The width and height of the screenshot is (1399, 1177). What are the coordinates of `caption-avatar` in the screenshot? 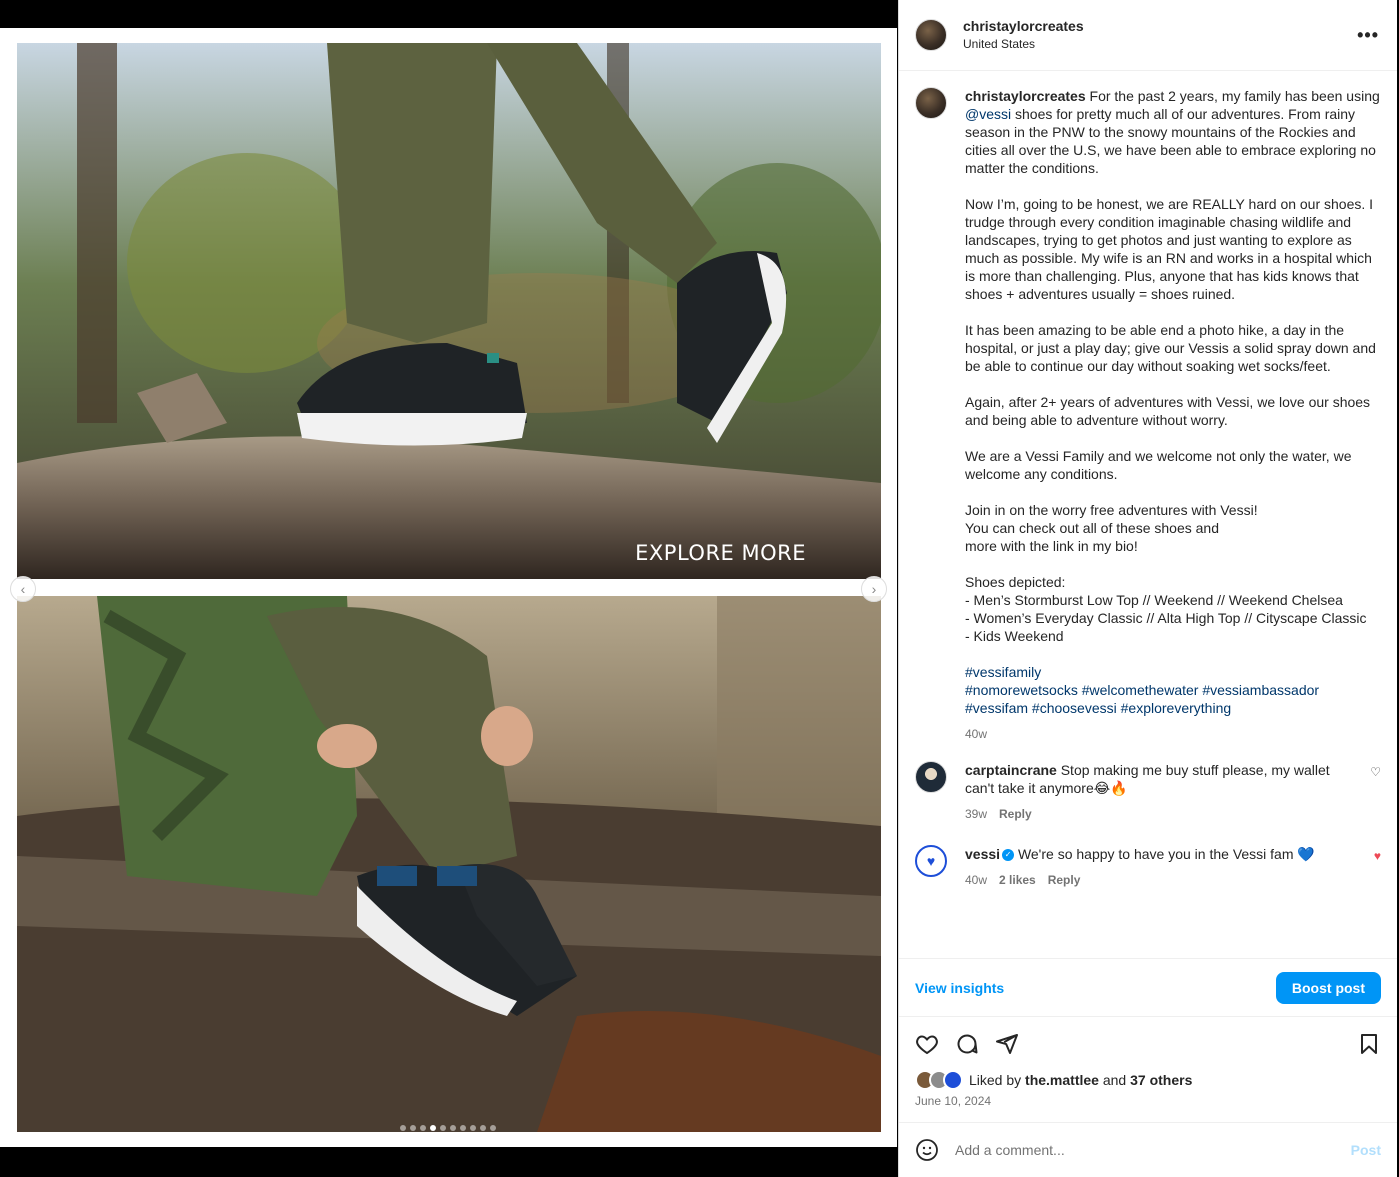 It's located at (931, 103).